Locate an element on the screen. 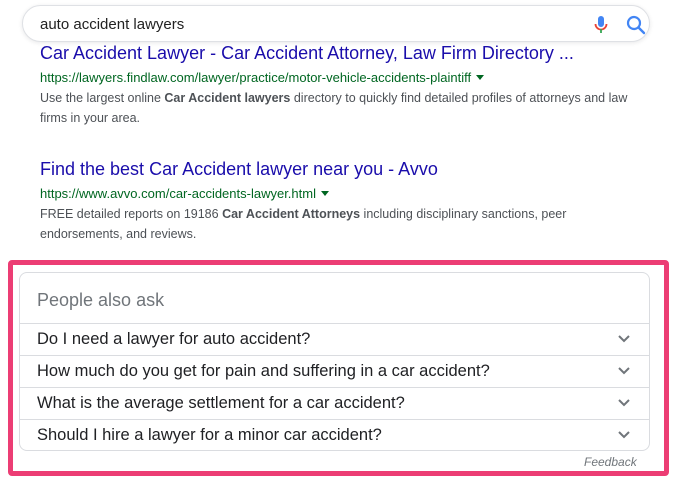 This screenshot has height=496, width=690. snippet-text: FREE detailed reports on 19186 is located at coordinates (131, 214).